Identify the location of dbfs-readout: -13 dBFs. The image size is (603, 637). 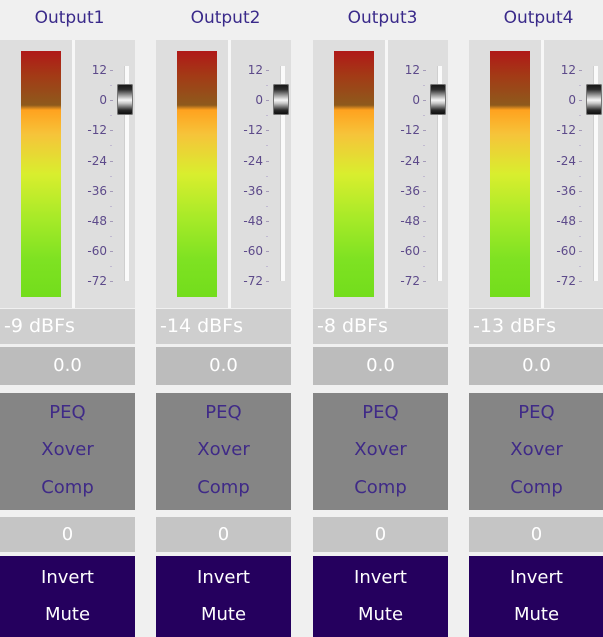
(536, 326).